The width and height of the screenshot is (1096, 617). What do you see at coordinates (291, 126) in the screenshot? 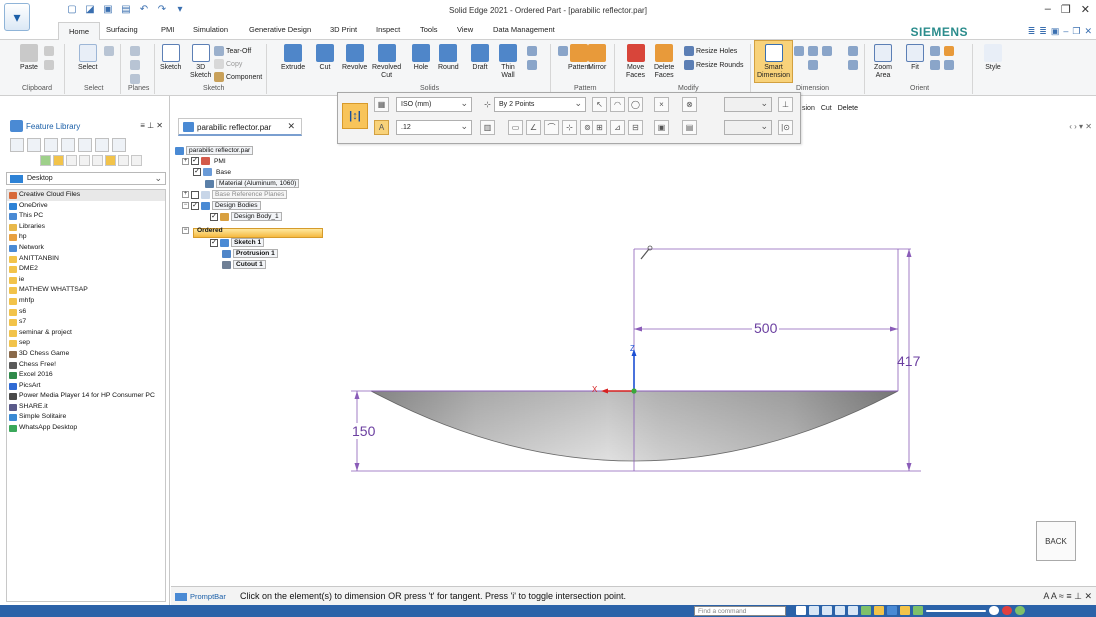
I see `close-tab-icon: ✕` at bounding box center [291, 126].